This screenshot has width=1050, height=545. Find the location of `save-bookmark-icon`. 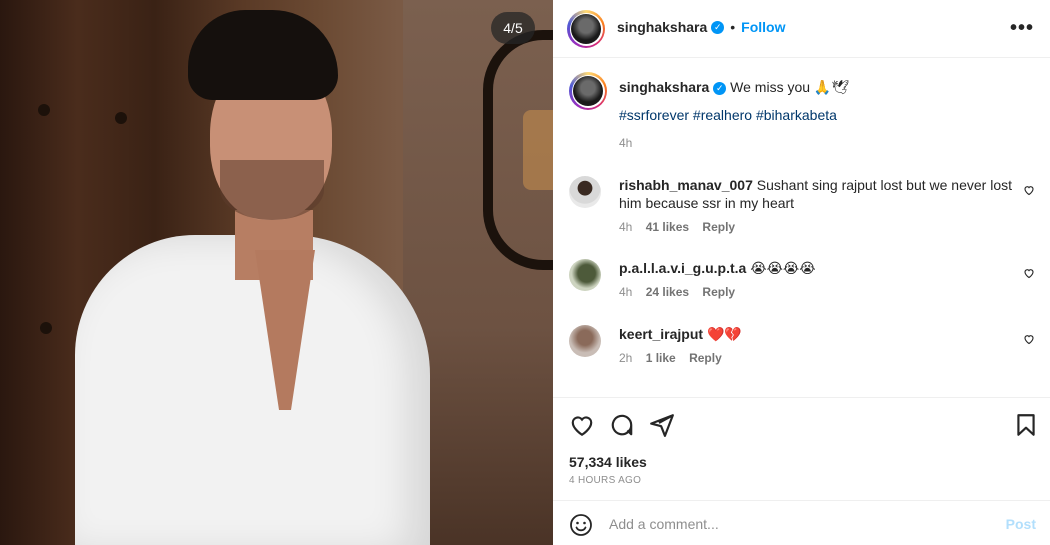

save-bookmark-icon is located at coordinates (1026, 425).